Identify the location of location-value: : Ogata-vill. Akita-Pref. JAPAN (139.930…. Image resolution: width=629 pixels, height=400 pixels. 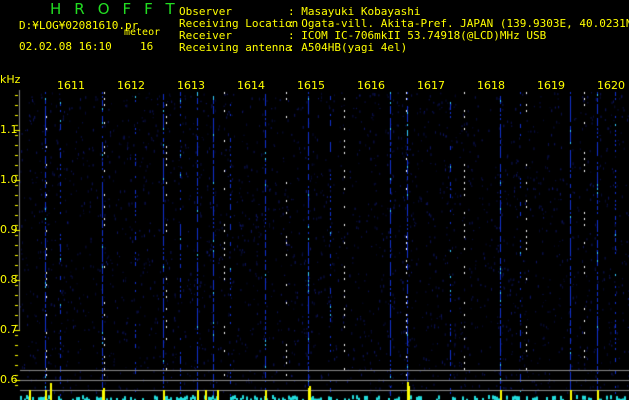
(458, 23).